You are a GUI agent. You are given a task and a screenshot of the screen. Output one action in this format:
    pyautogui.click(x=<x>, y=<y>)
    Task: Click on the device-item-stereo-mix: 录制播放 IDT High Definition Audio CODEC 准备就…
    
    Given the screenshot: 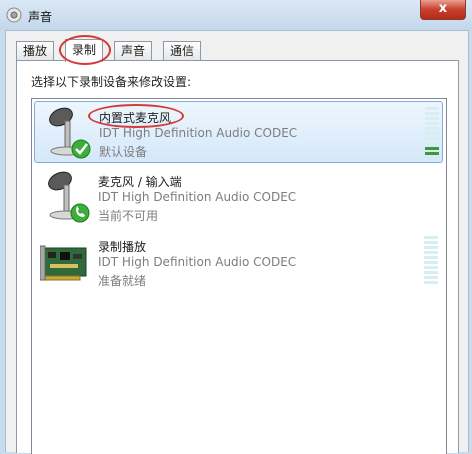 What is the action you would take?
    pyautogui.click(x=238, y=262)
    